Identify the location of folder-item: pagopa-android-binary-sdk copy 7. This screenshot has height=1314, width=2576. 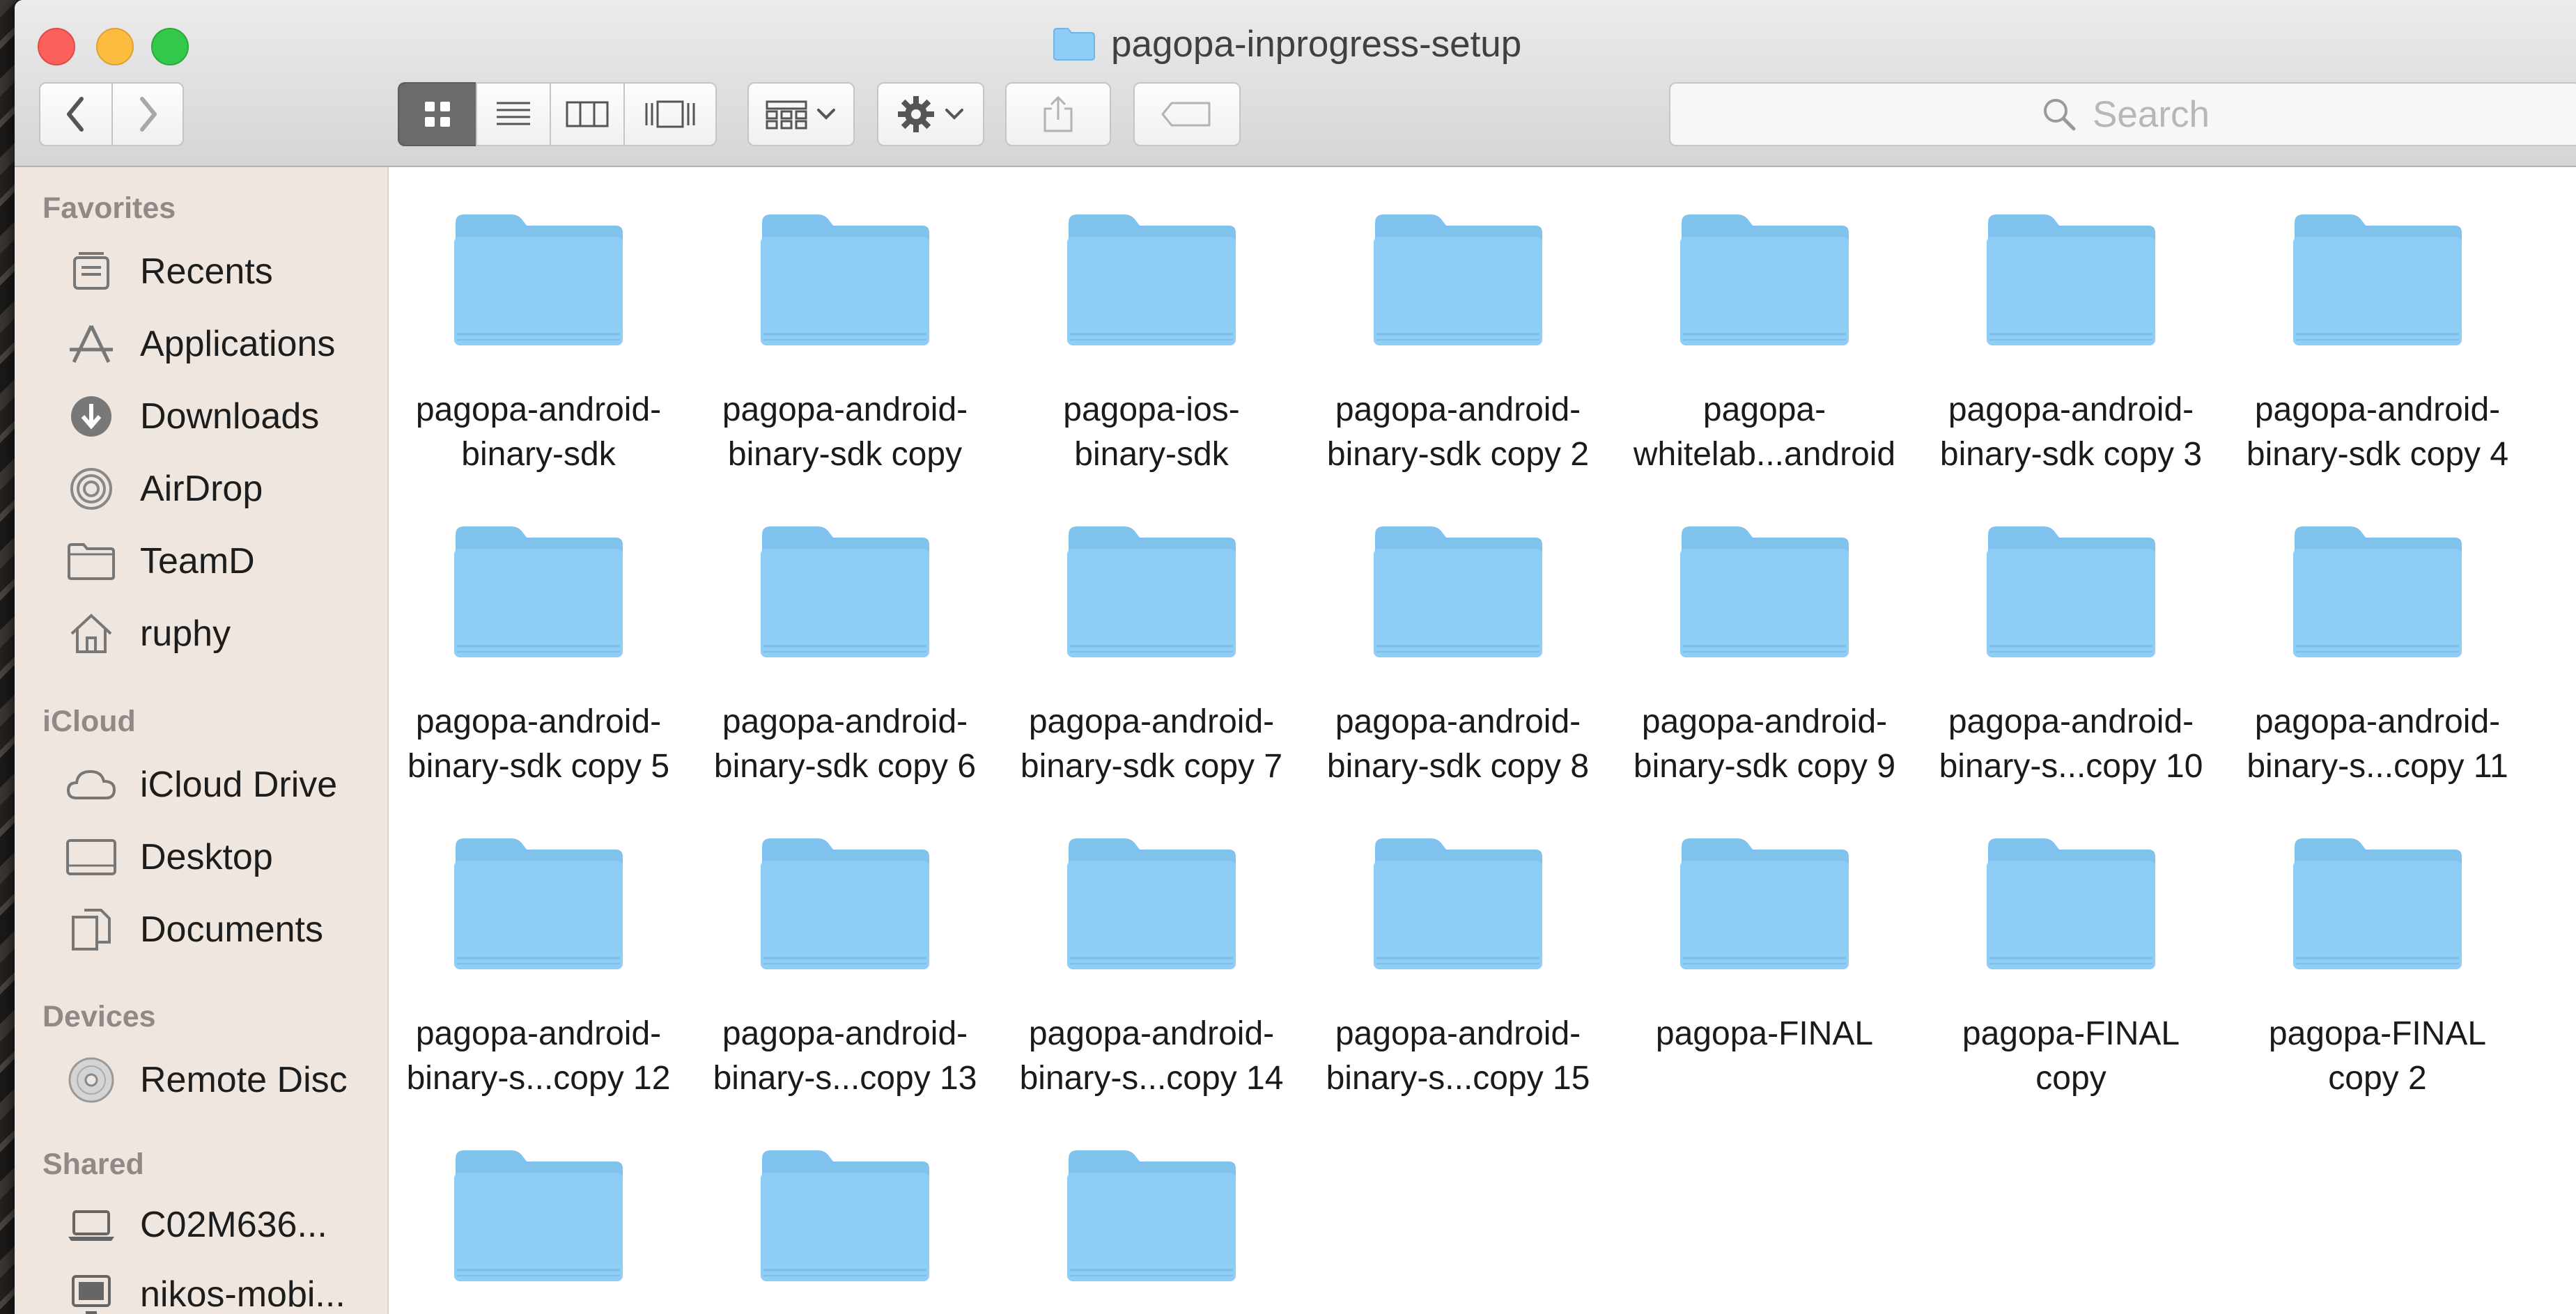
(1151, 655).